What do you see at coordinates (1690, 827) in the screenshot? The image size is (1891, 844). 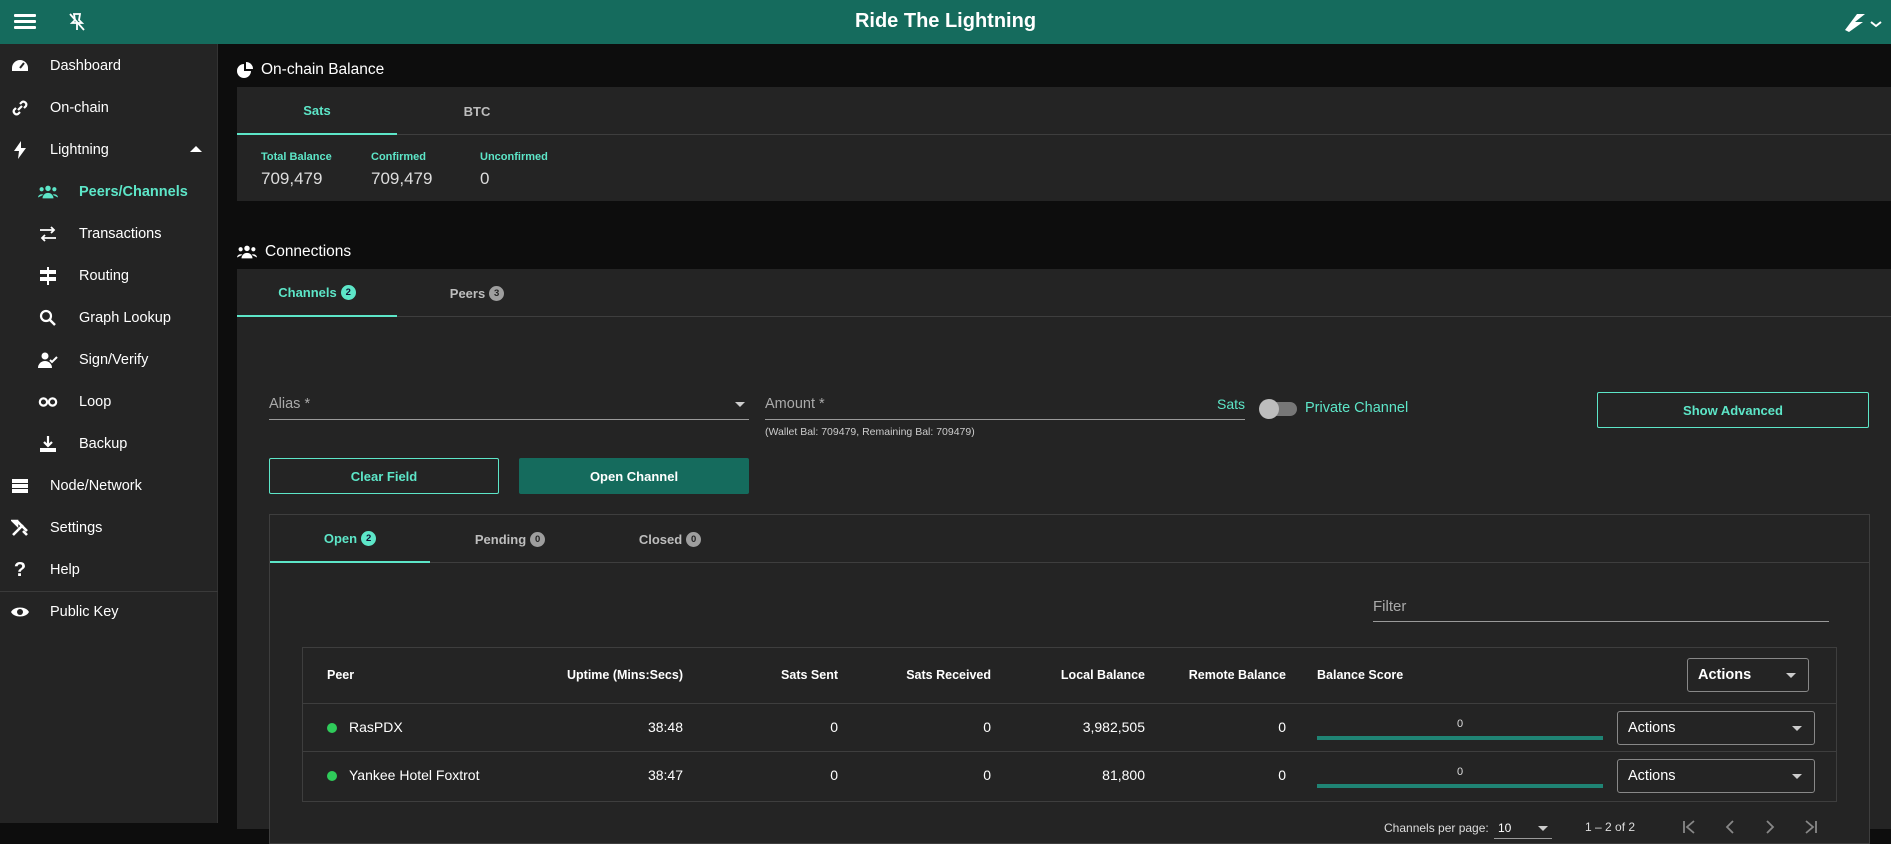 I see `first-page-icon` at bounding box center [1690, 827].